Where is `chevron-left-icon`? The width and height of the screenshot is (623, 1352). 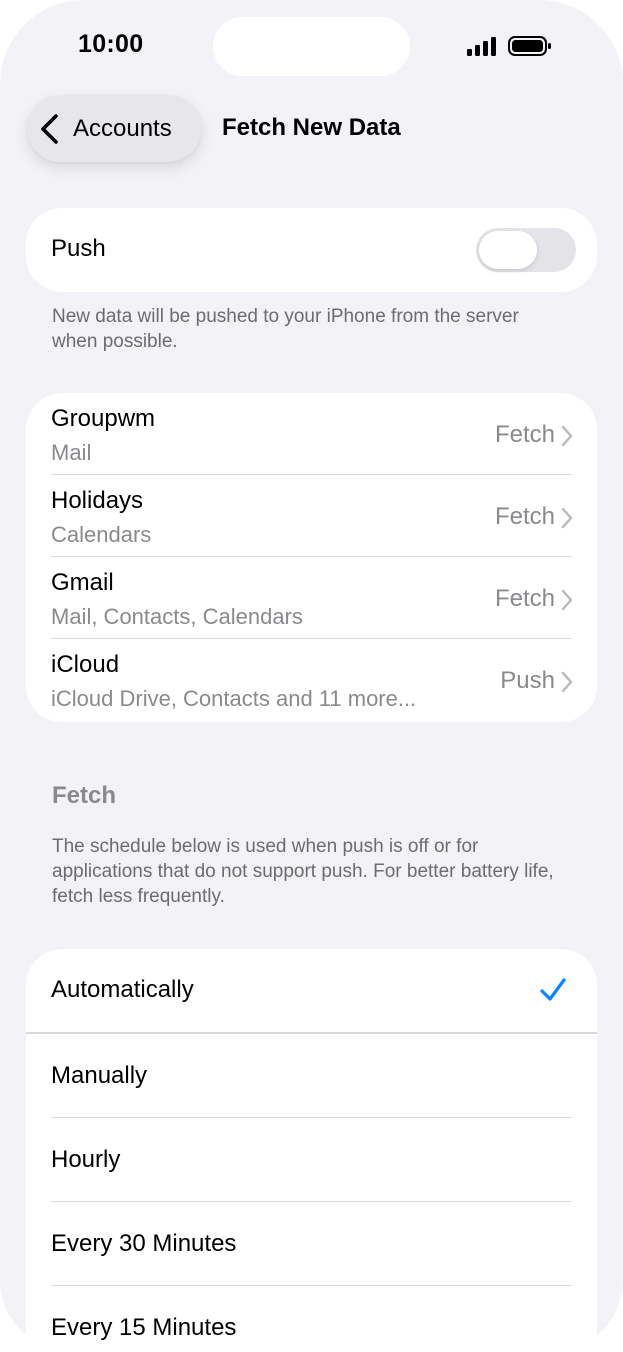
chevron-left-icon is located at coordinates (49, 128).